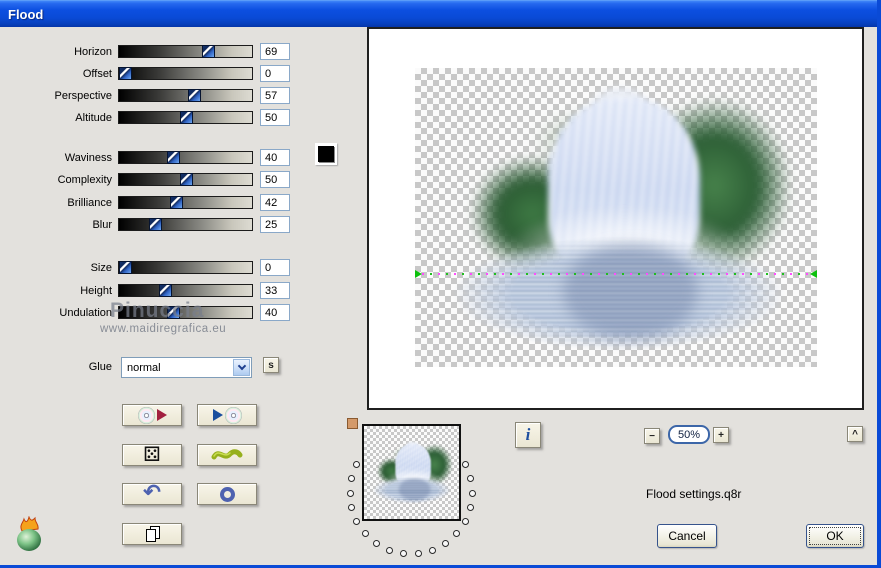 This screenshot has height=568, width=881. I want to click on copy-settings-button, so click(152, 534).